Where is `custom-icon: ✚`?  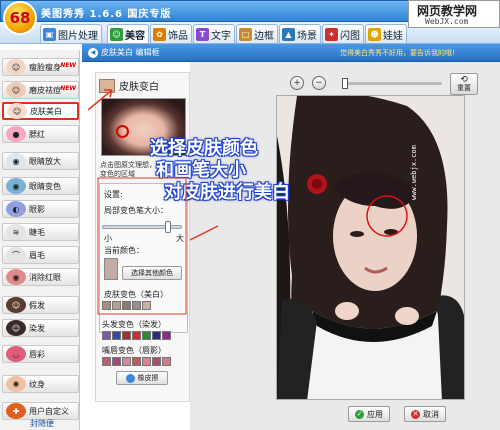 custom-icon: ✚ is located at coordinates (16, 411).